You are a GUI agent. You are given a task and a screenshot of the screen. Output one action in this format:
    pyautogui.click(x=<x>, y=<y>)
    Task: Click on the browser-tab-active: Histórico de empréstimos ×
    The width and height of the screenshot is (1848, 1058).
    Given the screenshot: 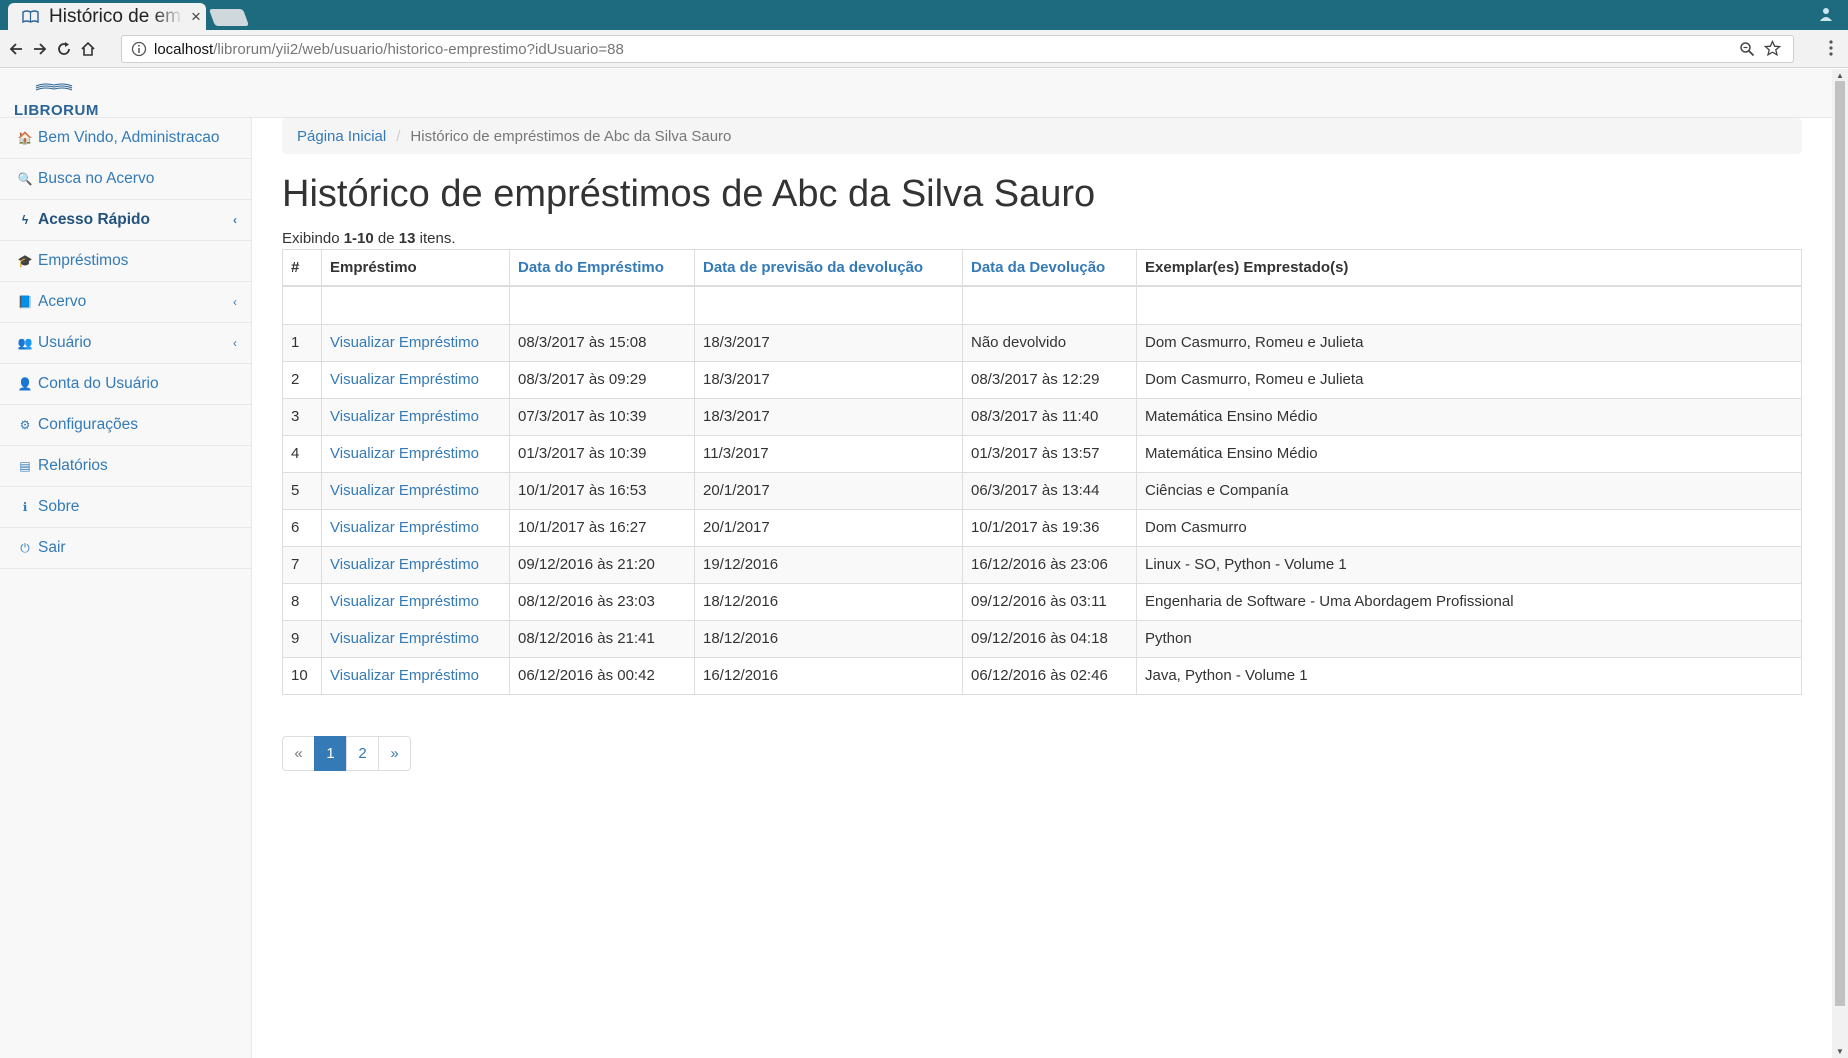 What is the action you would take?
    pyautogui.click(x=107, y=16)
    